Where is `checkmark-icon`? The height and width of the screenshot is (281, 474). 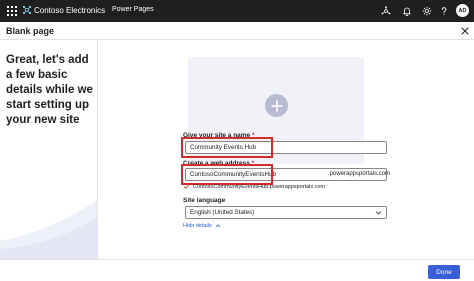
checkmark-icon is located at coordinates (186, 186).